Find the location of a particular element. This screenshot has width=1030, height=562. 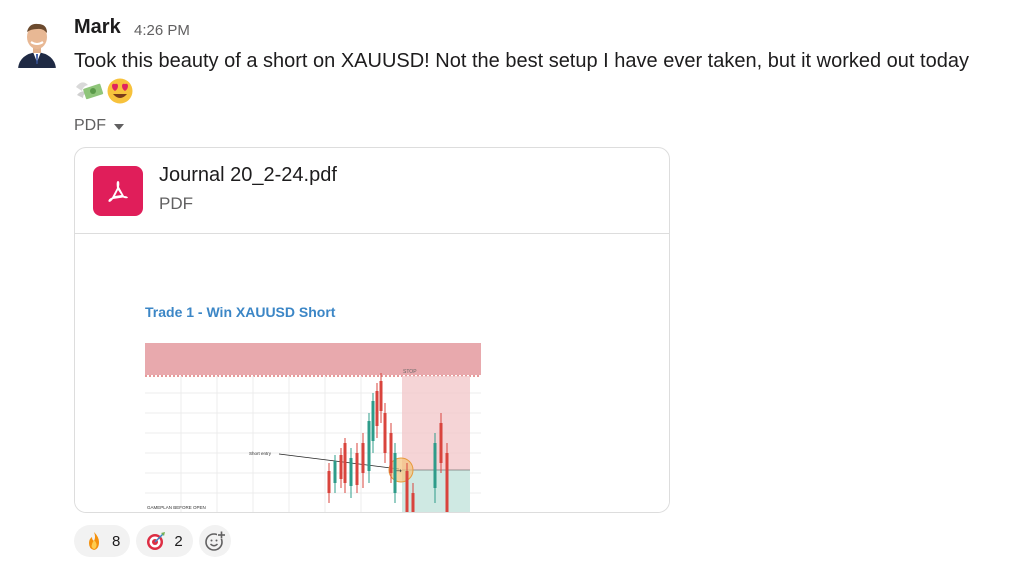

message-timestamp: 4:26 PM is located at coordinates (162, 30).